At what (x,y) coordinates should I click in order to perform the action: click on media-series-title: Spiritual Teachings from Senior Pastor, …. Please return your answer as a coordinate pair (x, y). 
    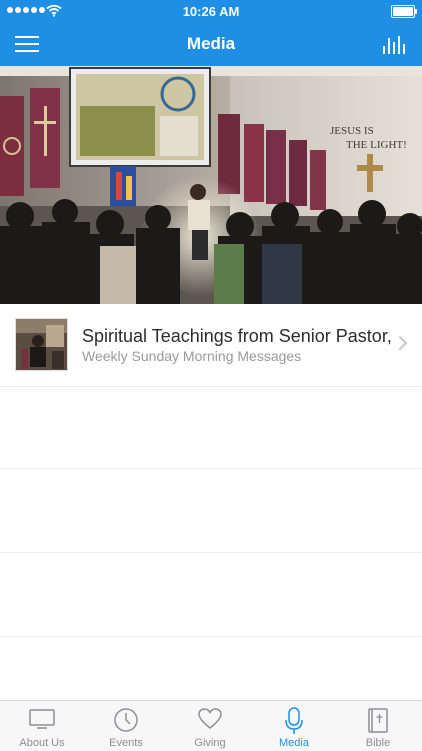
    Looking at the image, I should click on (237, 336).